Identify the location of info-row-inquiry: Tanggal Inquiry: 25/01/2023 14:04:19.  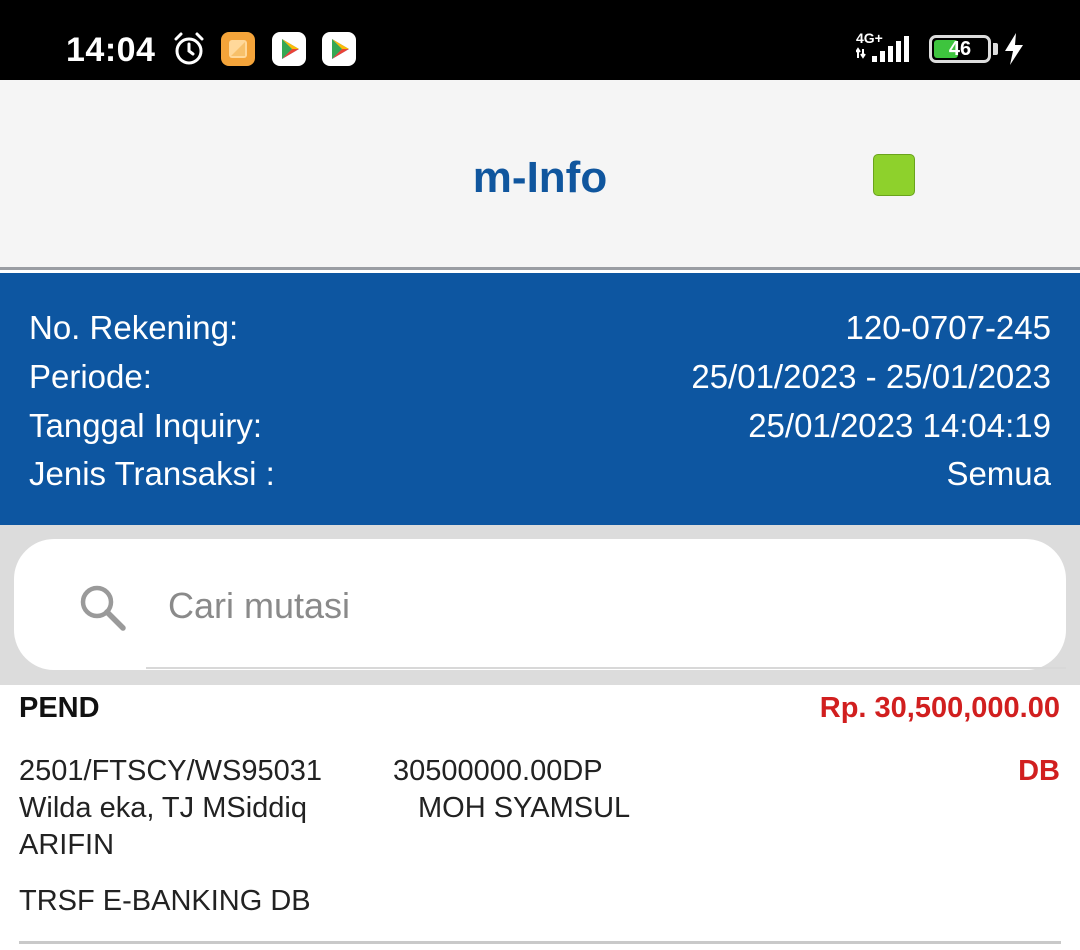
(540, 426).